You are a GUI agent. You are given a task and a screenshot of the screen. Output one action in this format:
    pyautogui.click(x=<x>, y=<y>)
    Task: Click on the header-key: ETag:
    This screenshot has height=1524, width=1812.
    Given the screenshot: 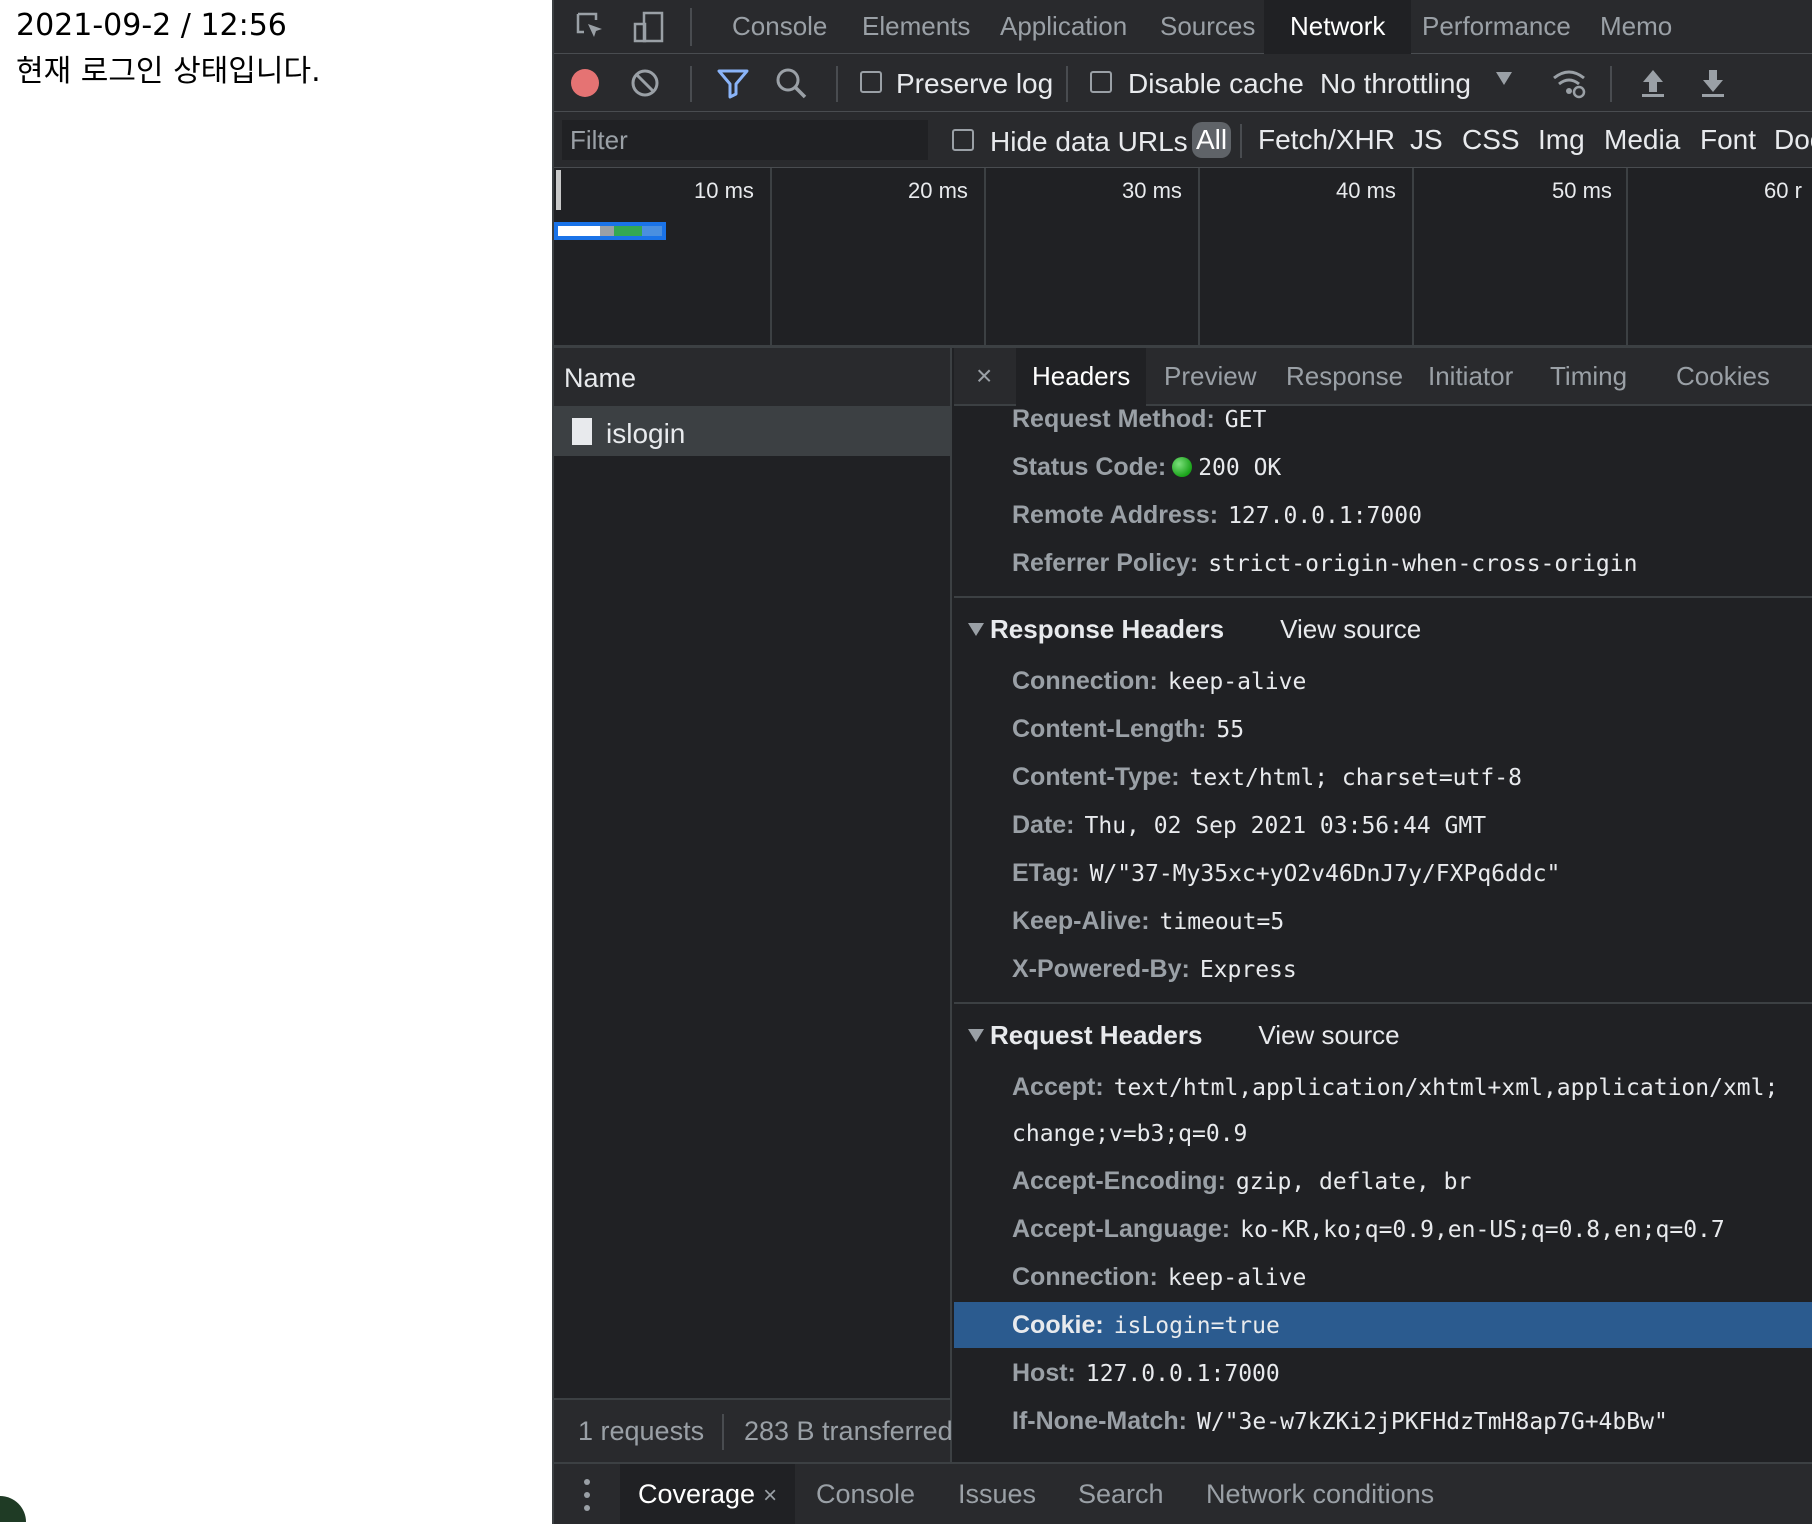 What is the action you would take?
    pyautogui.click(x=1046, y=873)
    